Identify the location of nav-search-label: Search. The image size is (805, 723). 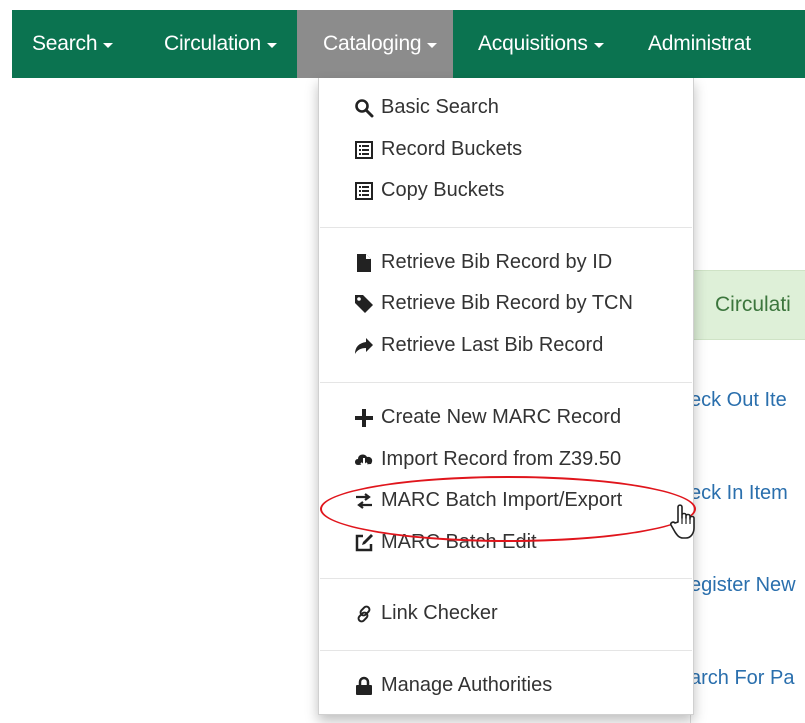
(65, 43).